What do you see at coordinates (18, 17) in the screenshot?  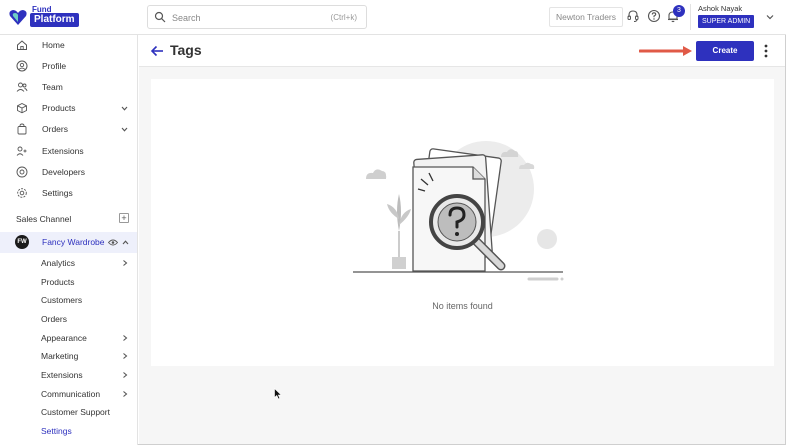 I see `logo-heart-icon` at bounding box center [18, 17].